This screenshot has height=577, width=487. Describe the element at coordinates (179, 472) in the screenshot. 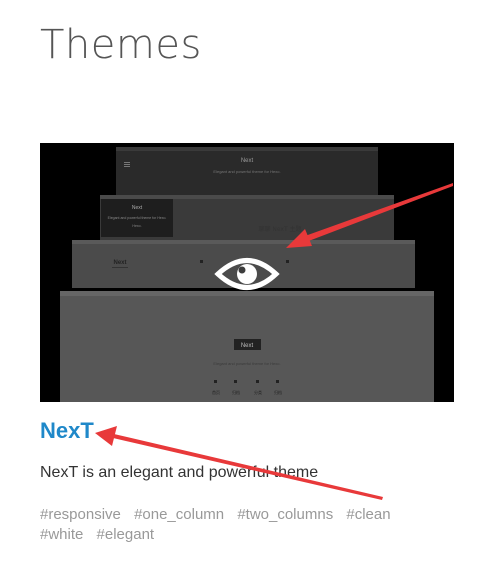

I see `theme-description: NexT is an elegant and powerful theme` at that location.